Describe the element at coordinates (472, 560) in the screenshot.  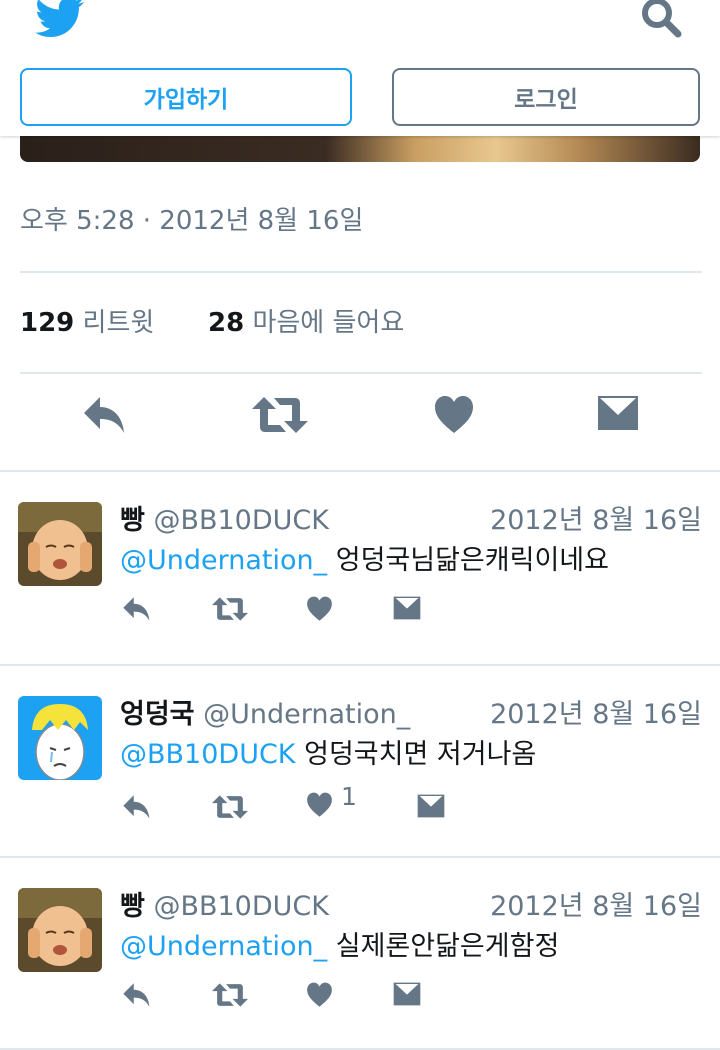
I see `reply-body: 엉덩국님닮은캐릭이네요` at that location.